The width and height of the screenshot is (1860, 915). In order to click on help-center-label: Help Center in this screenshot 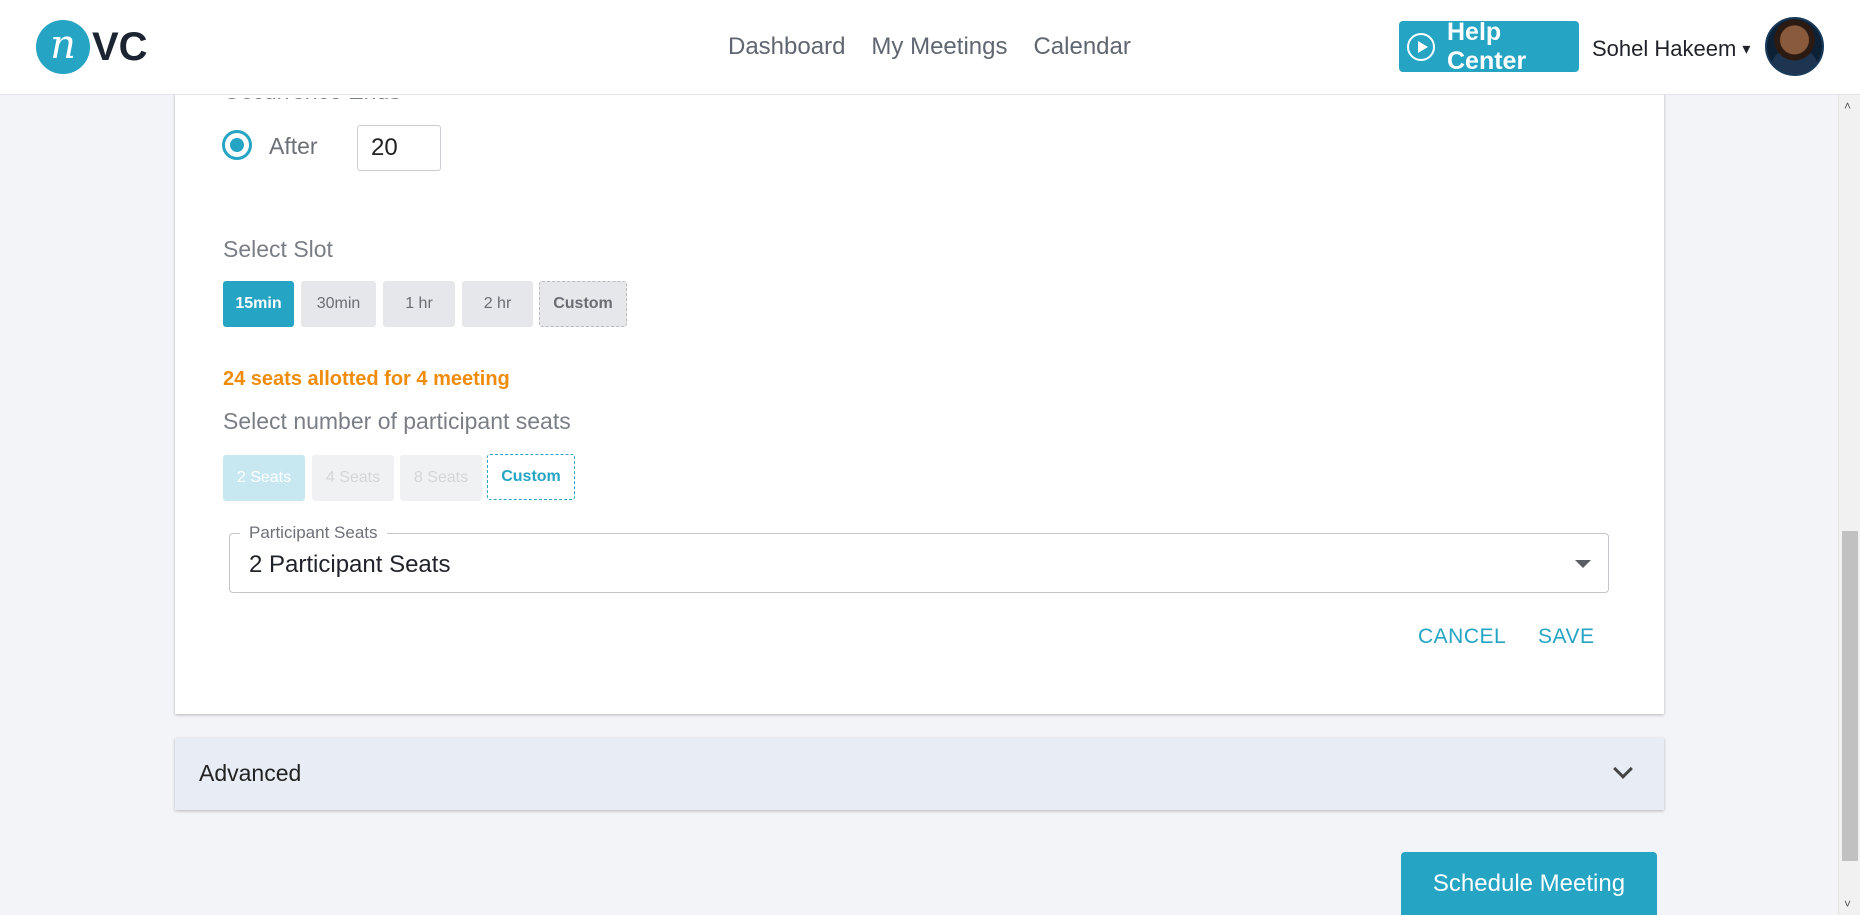, I will do `click(1487, 46)`.